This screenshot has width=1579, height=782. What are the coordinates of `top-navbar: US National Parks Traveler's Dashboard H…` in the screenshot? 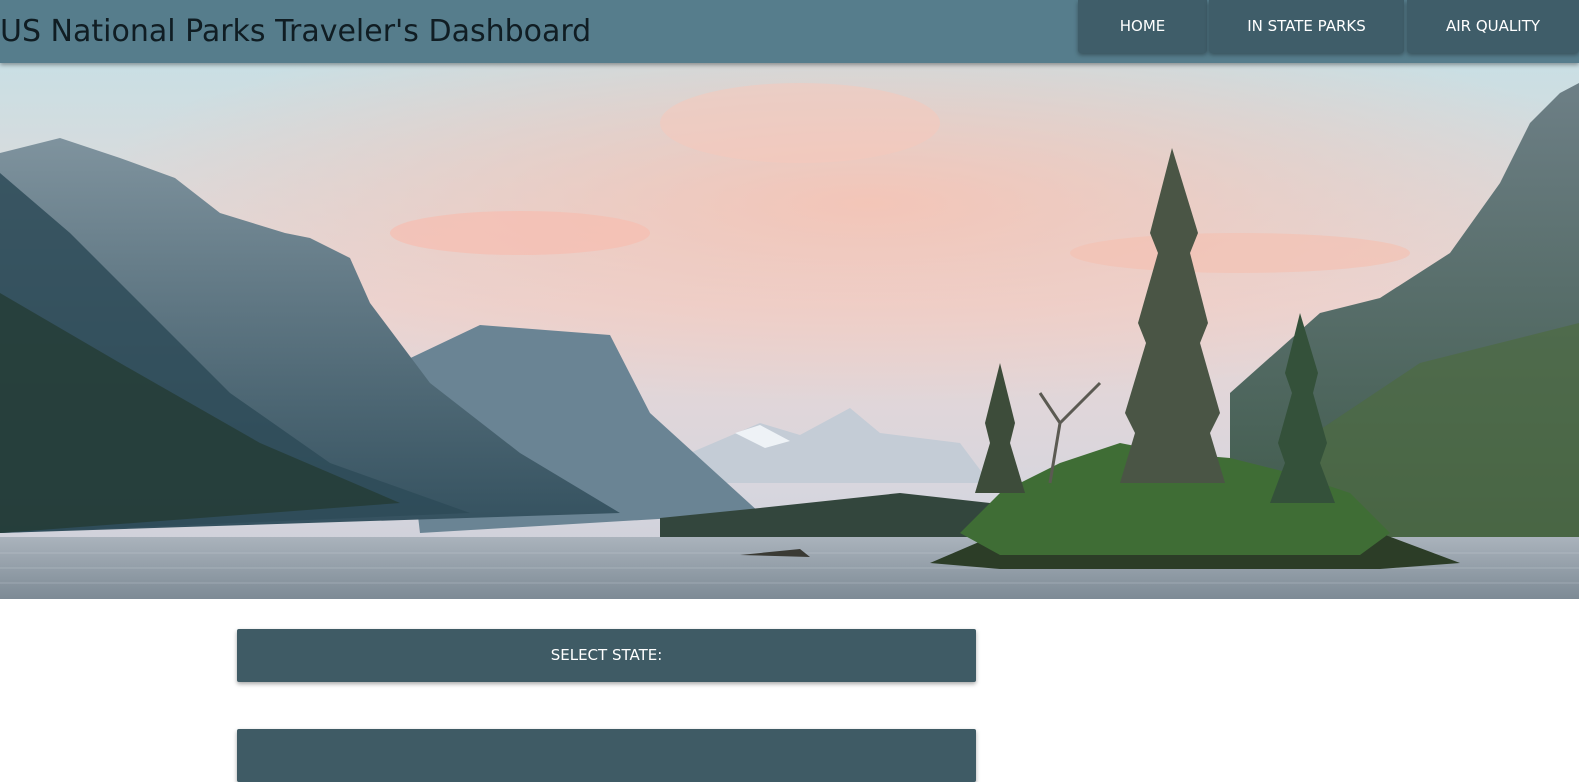 It's located at (789, 31).